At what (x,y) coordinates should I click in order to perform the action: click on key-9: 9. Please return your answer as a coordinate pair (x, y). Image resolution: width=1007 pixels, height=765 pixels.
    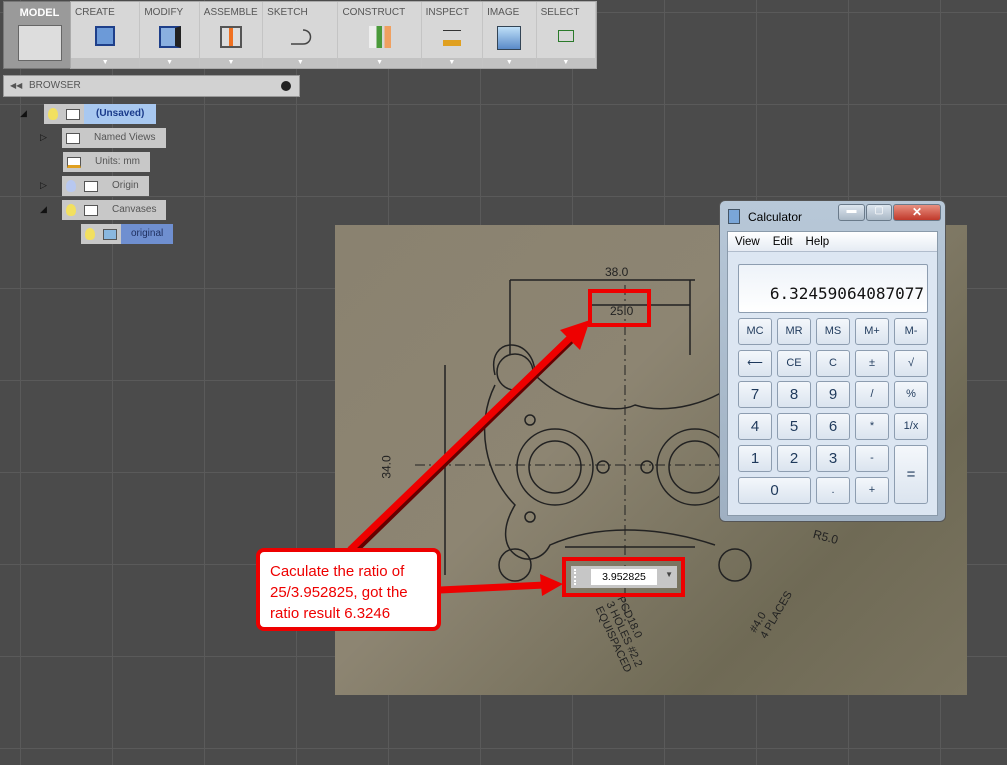
    Looking at the image, I should click on (833, 394).